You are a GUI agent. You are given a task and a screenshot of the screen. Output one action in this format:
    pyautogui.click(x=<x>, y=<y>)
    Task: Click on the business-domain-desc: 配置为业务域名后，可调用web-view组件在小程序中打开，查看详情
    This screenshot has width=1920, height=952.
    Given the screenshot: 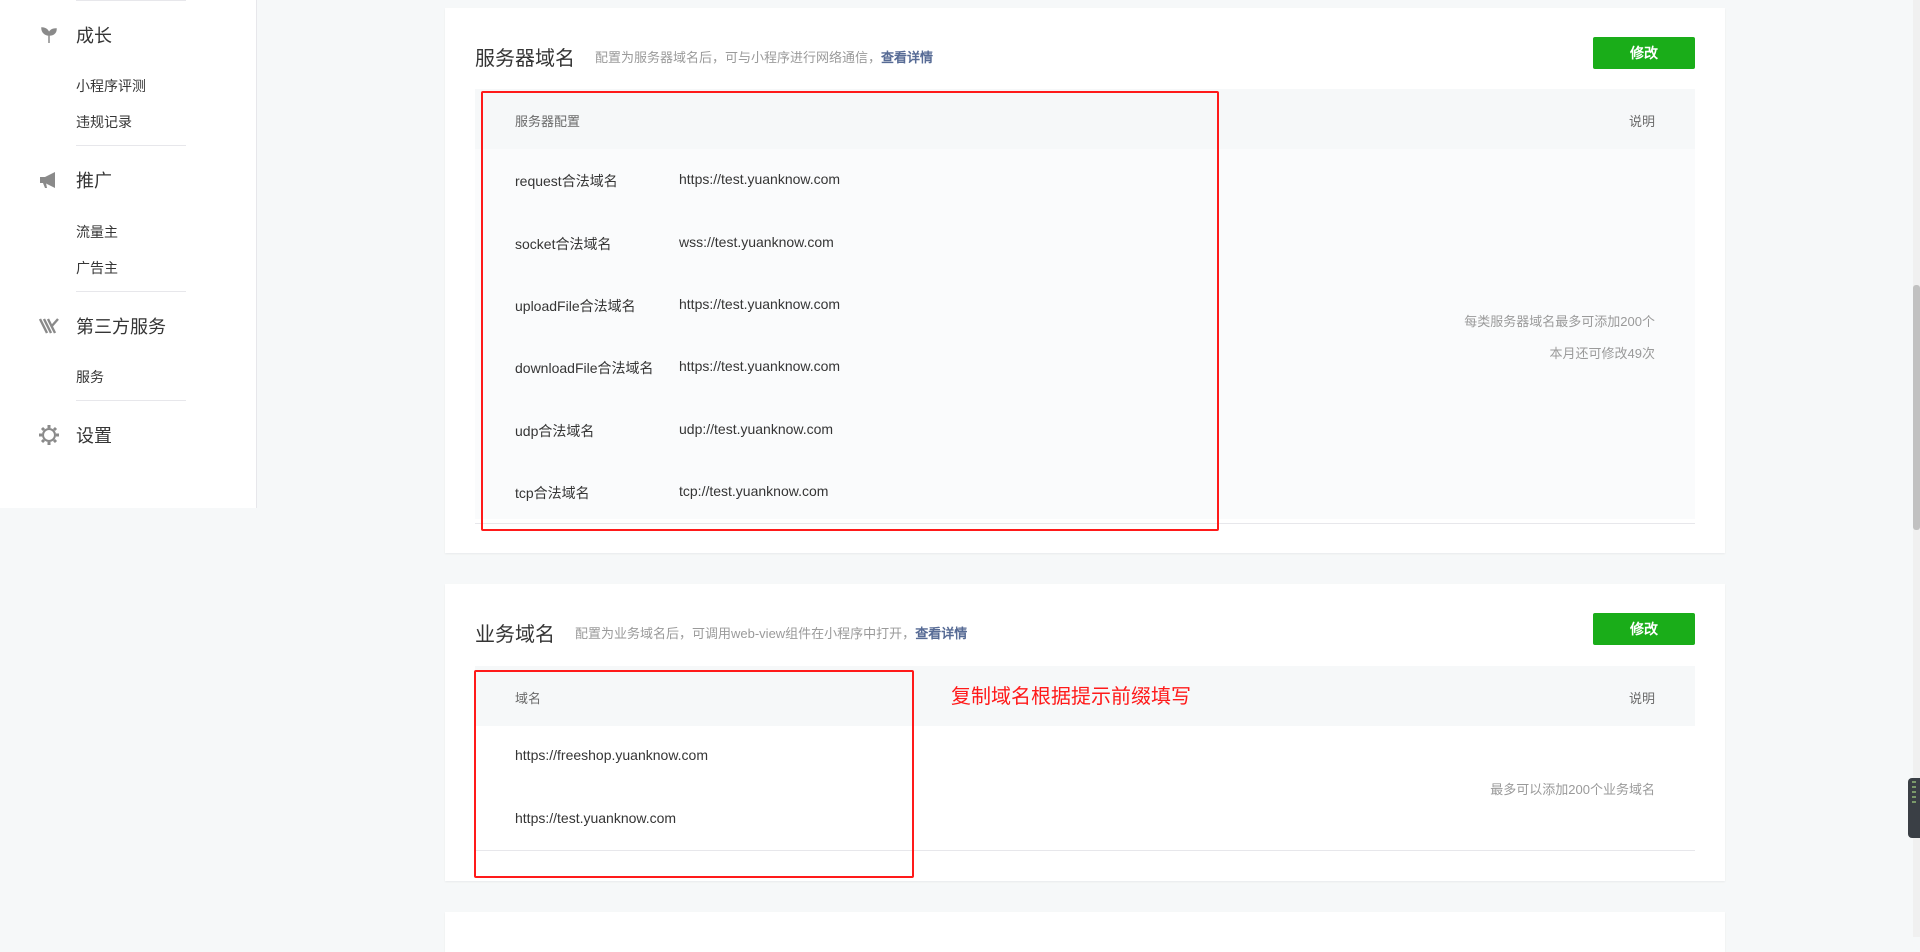 What is the action you would take?
    pyautogui.click(x=771, y=632)
    